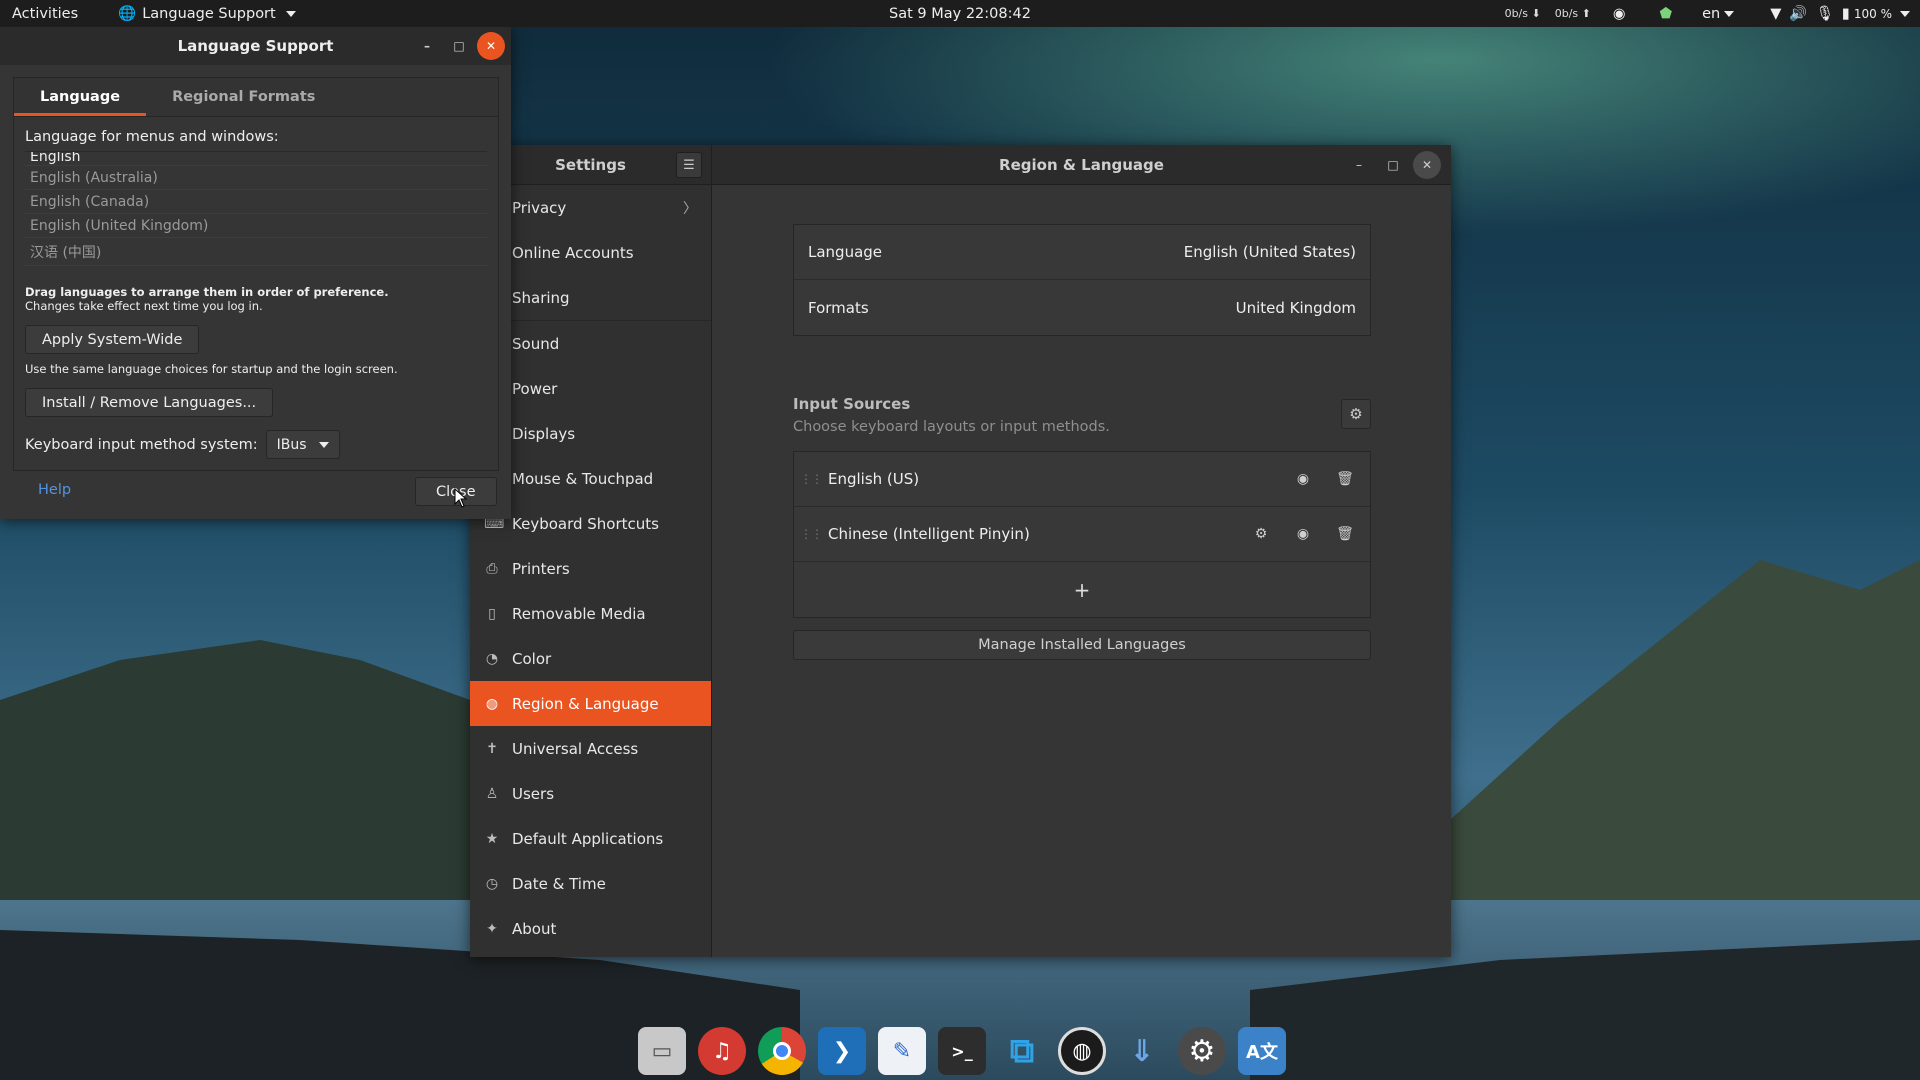  I want to click on list-item: 汉语 (中国), so click(256, 252).